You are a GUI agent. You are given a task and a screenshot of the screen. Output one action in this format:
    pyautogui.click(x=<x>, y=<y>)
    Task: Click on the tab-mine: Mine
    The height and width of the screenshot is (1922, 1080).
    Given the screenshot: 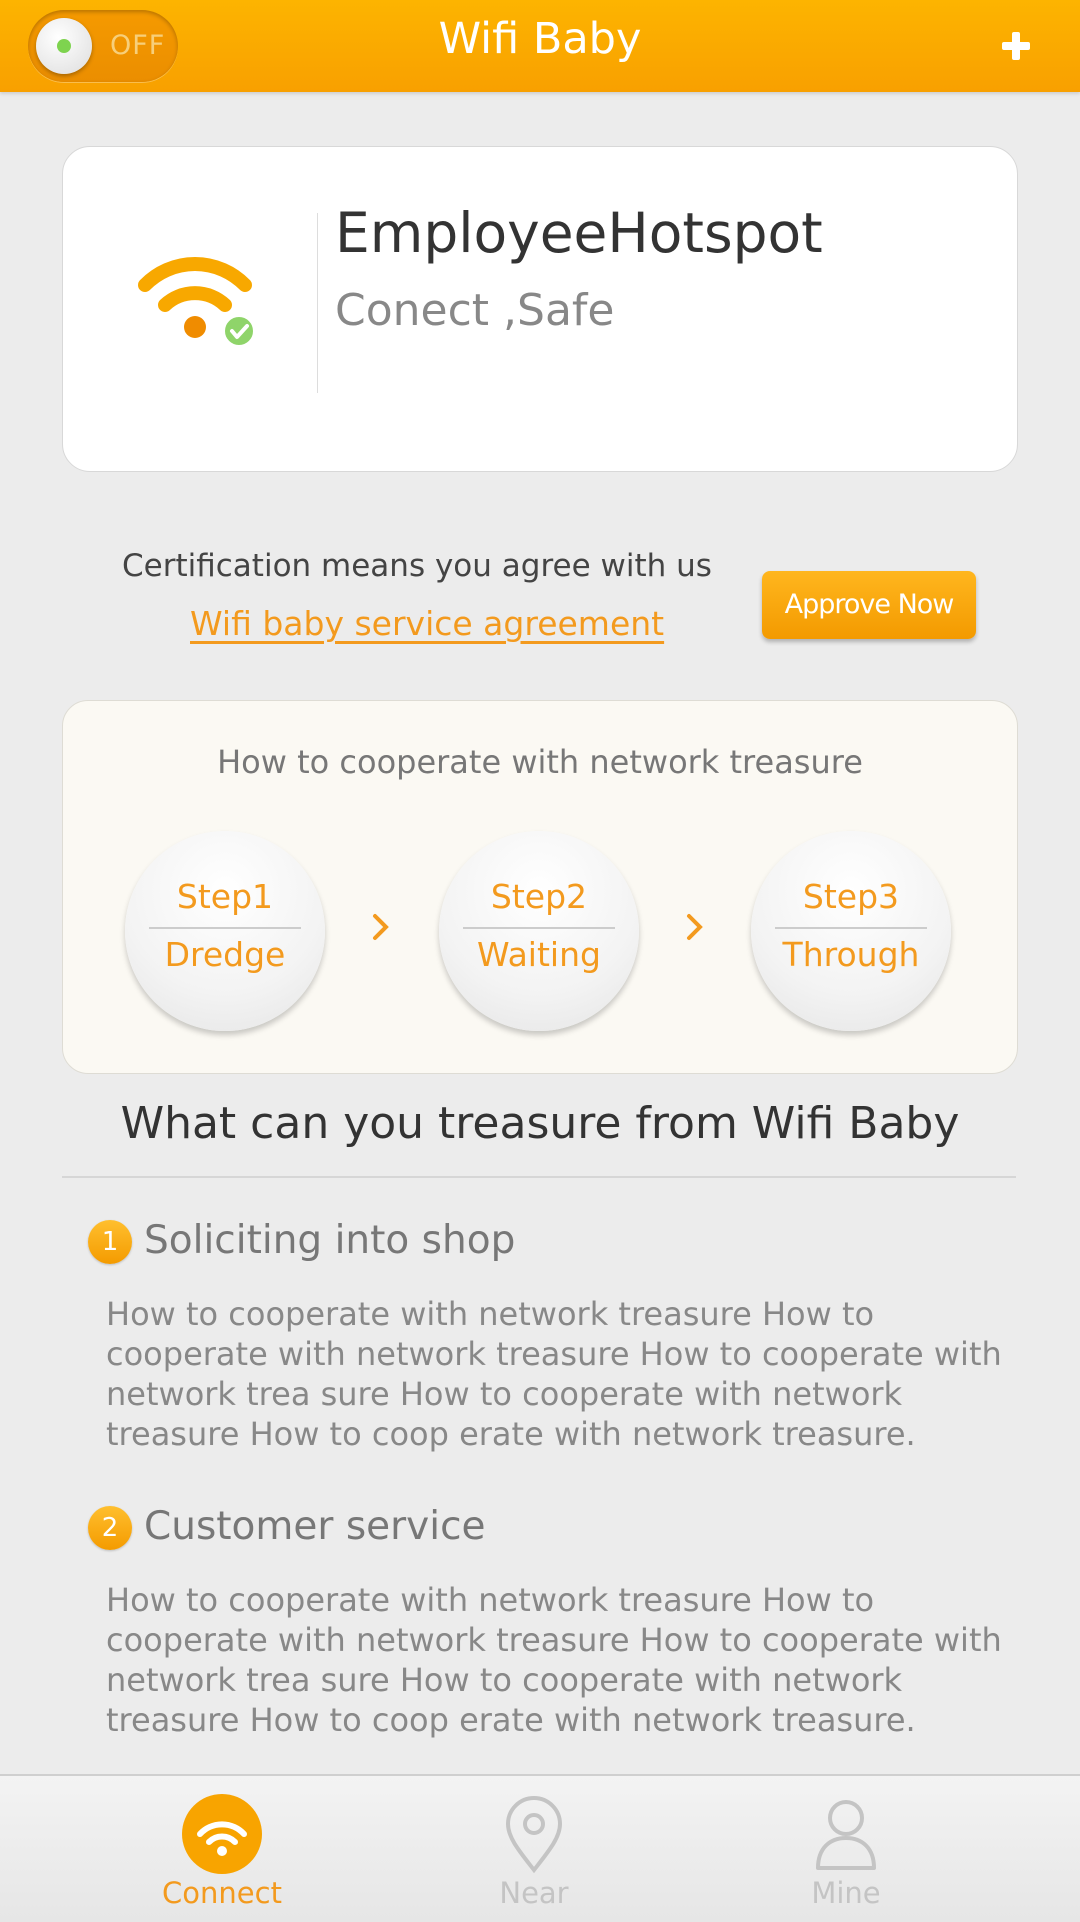 What is the action you would take?
    pyautogui.click(x=846, y=1849)
    